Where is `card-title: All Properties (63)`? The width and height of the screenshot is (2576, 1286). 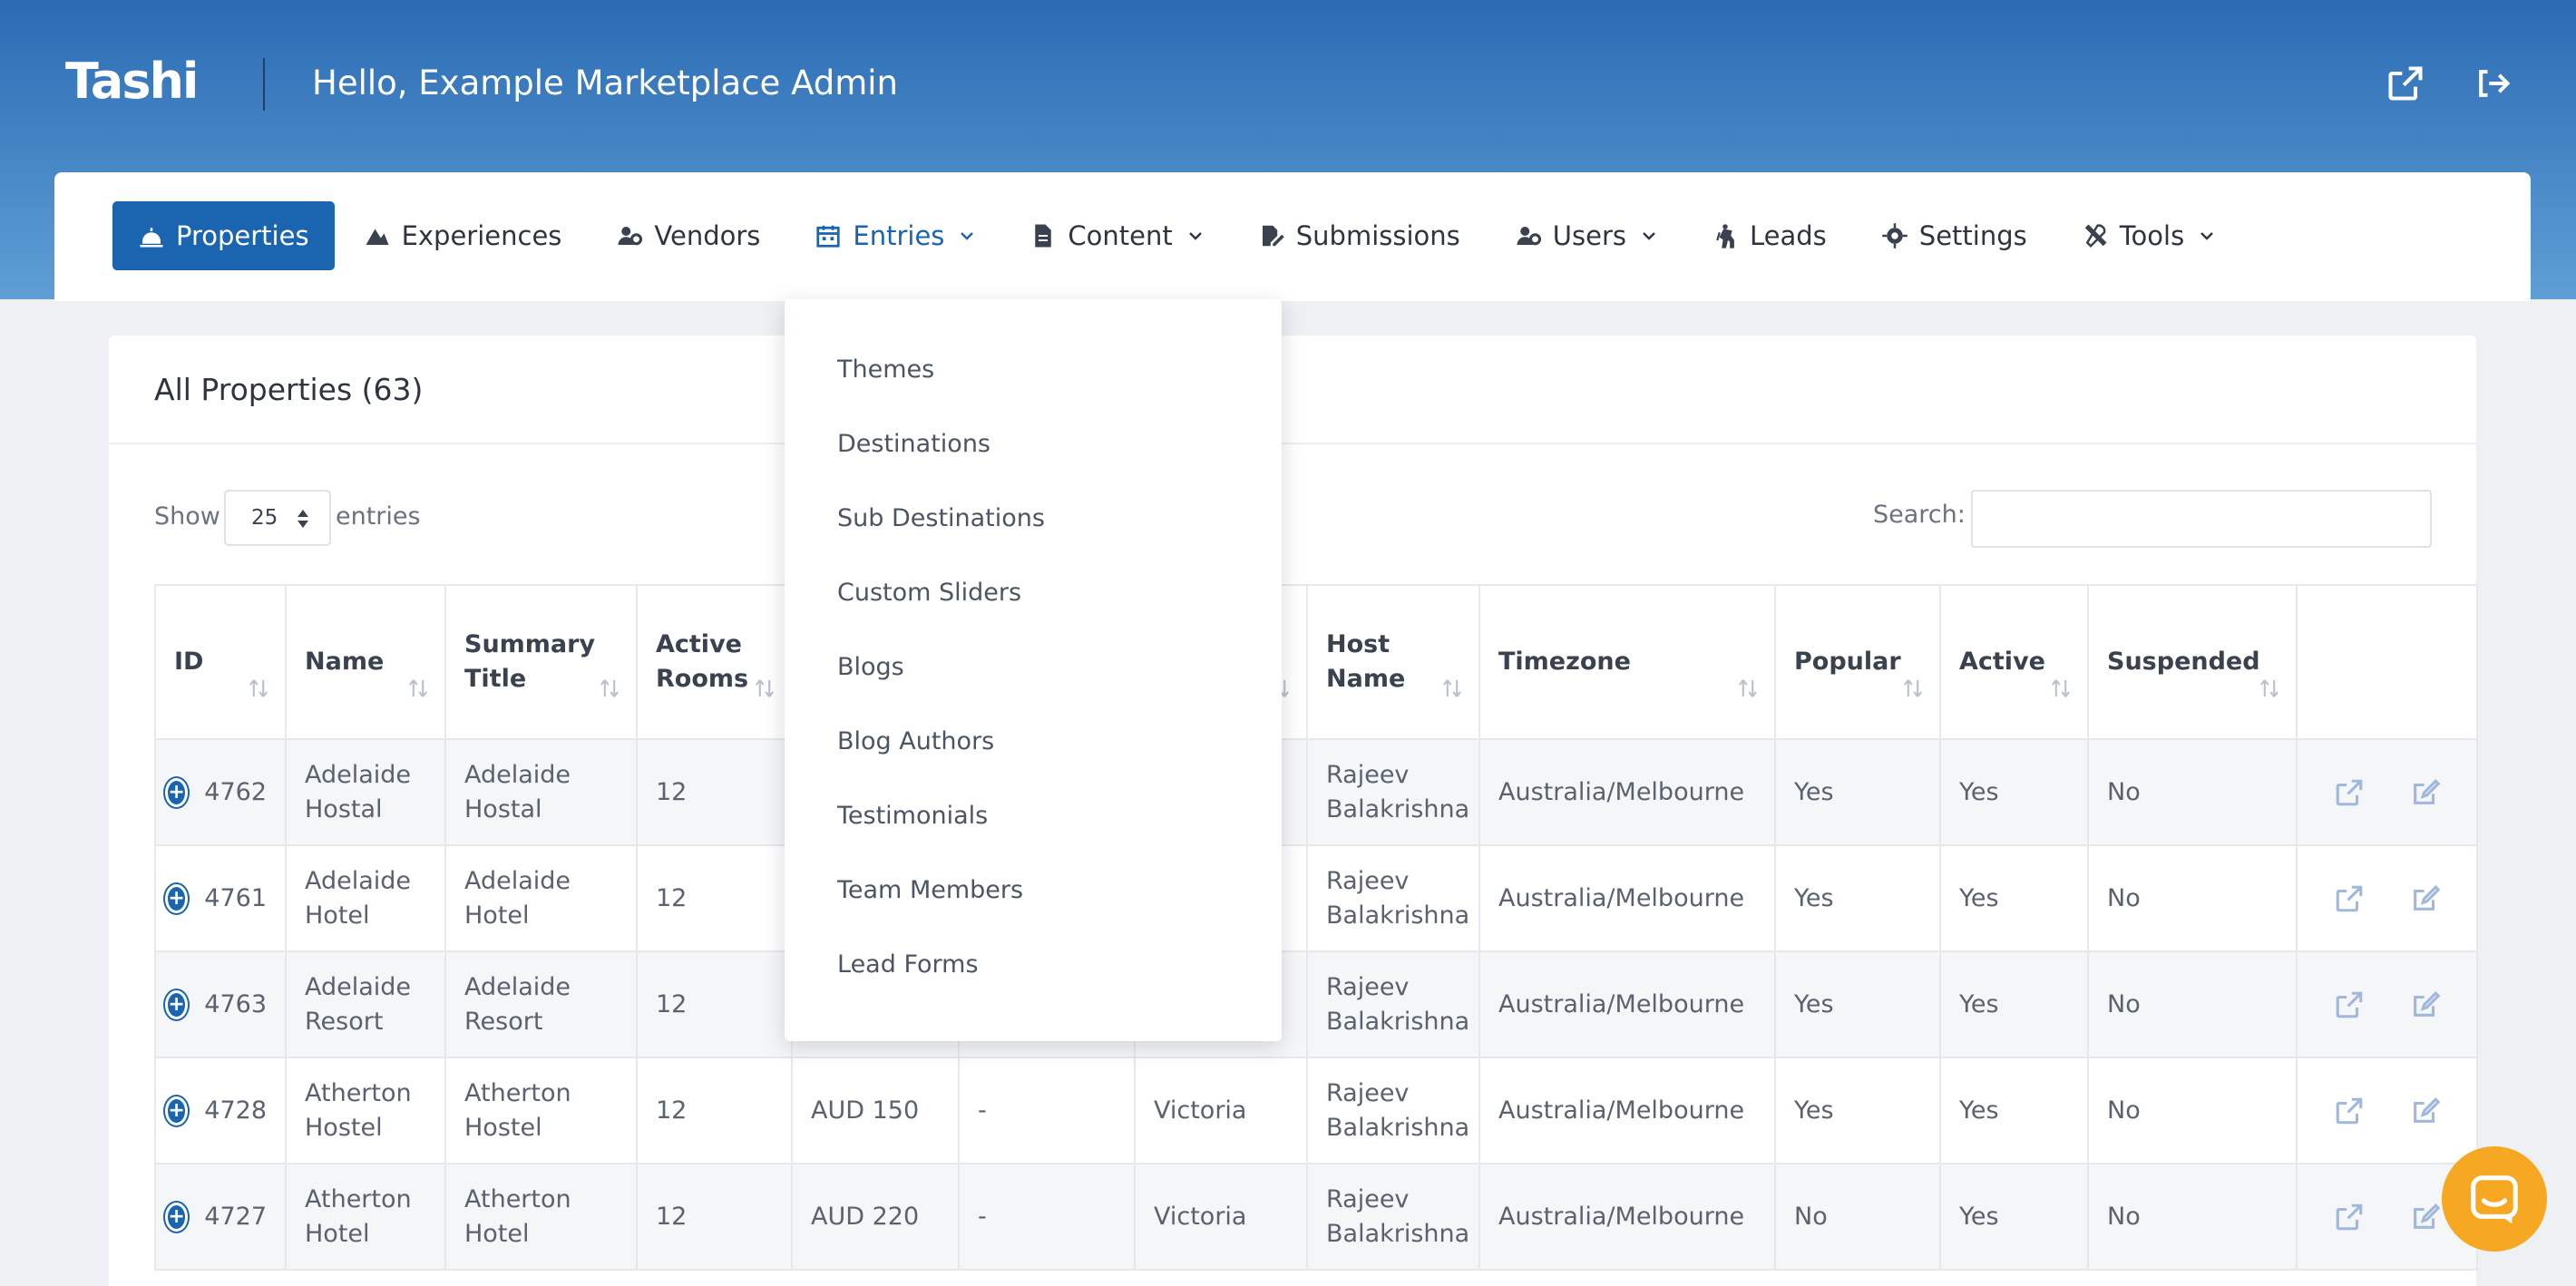
card-title: All Properties (63) is located at coordinates (289, 389).